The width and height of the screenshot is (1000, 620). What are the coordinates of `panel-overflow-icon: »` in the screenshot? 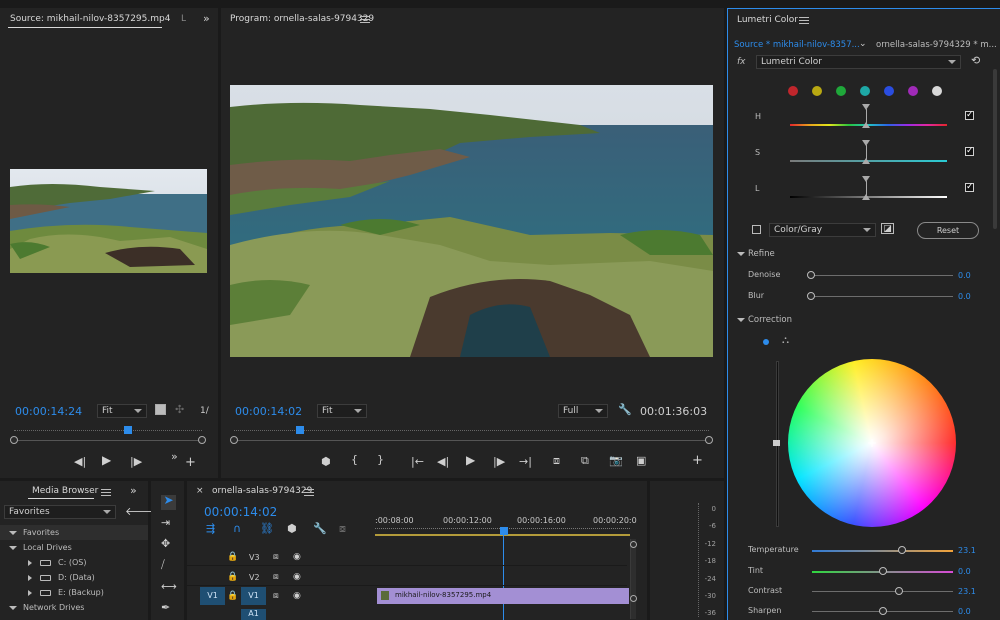 It's located at (206, 18).